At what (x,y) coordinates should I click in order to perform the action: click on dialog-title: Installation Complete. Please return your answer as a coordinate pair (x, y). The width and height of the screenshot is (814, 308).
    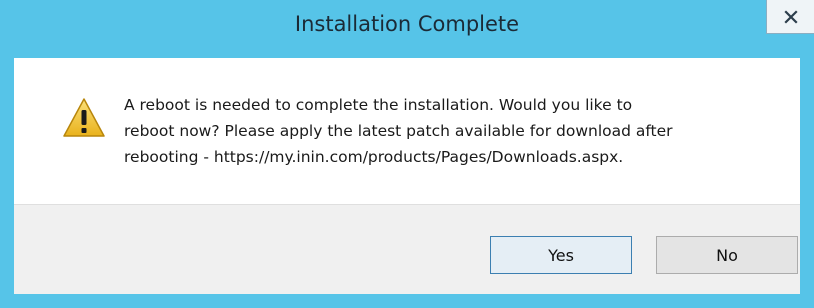
    Looking at the image, I should click on (407, 24).